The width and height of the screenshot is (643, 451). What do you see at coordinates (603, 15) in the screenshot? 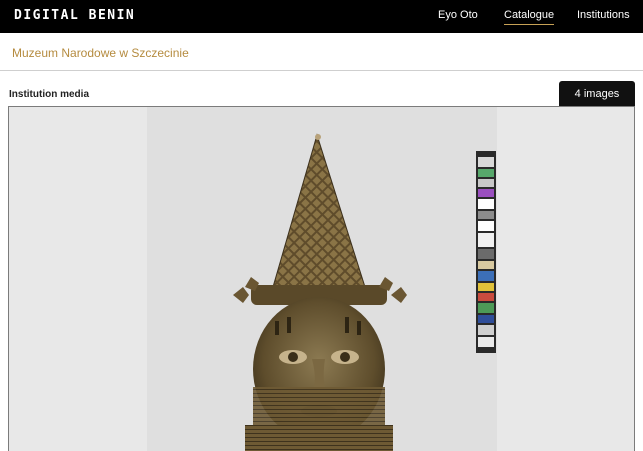
I see `nav-link-institutions: Institutions` at bounding box center [603, 15].